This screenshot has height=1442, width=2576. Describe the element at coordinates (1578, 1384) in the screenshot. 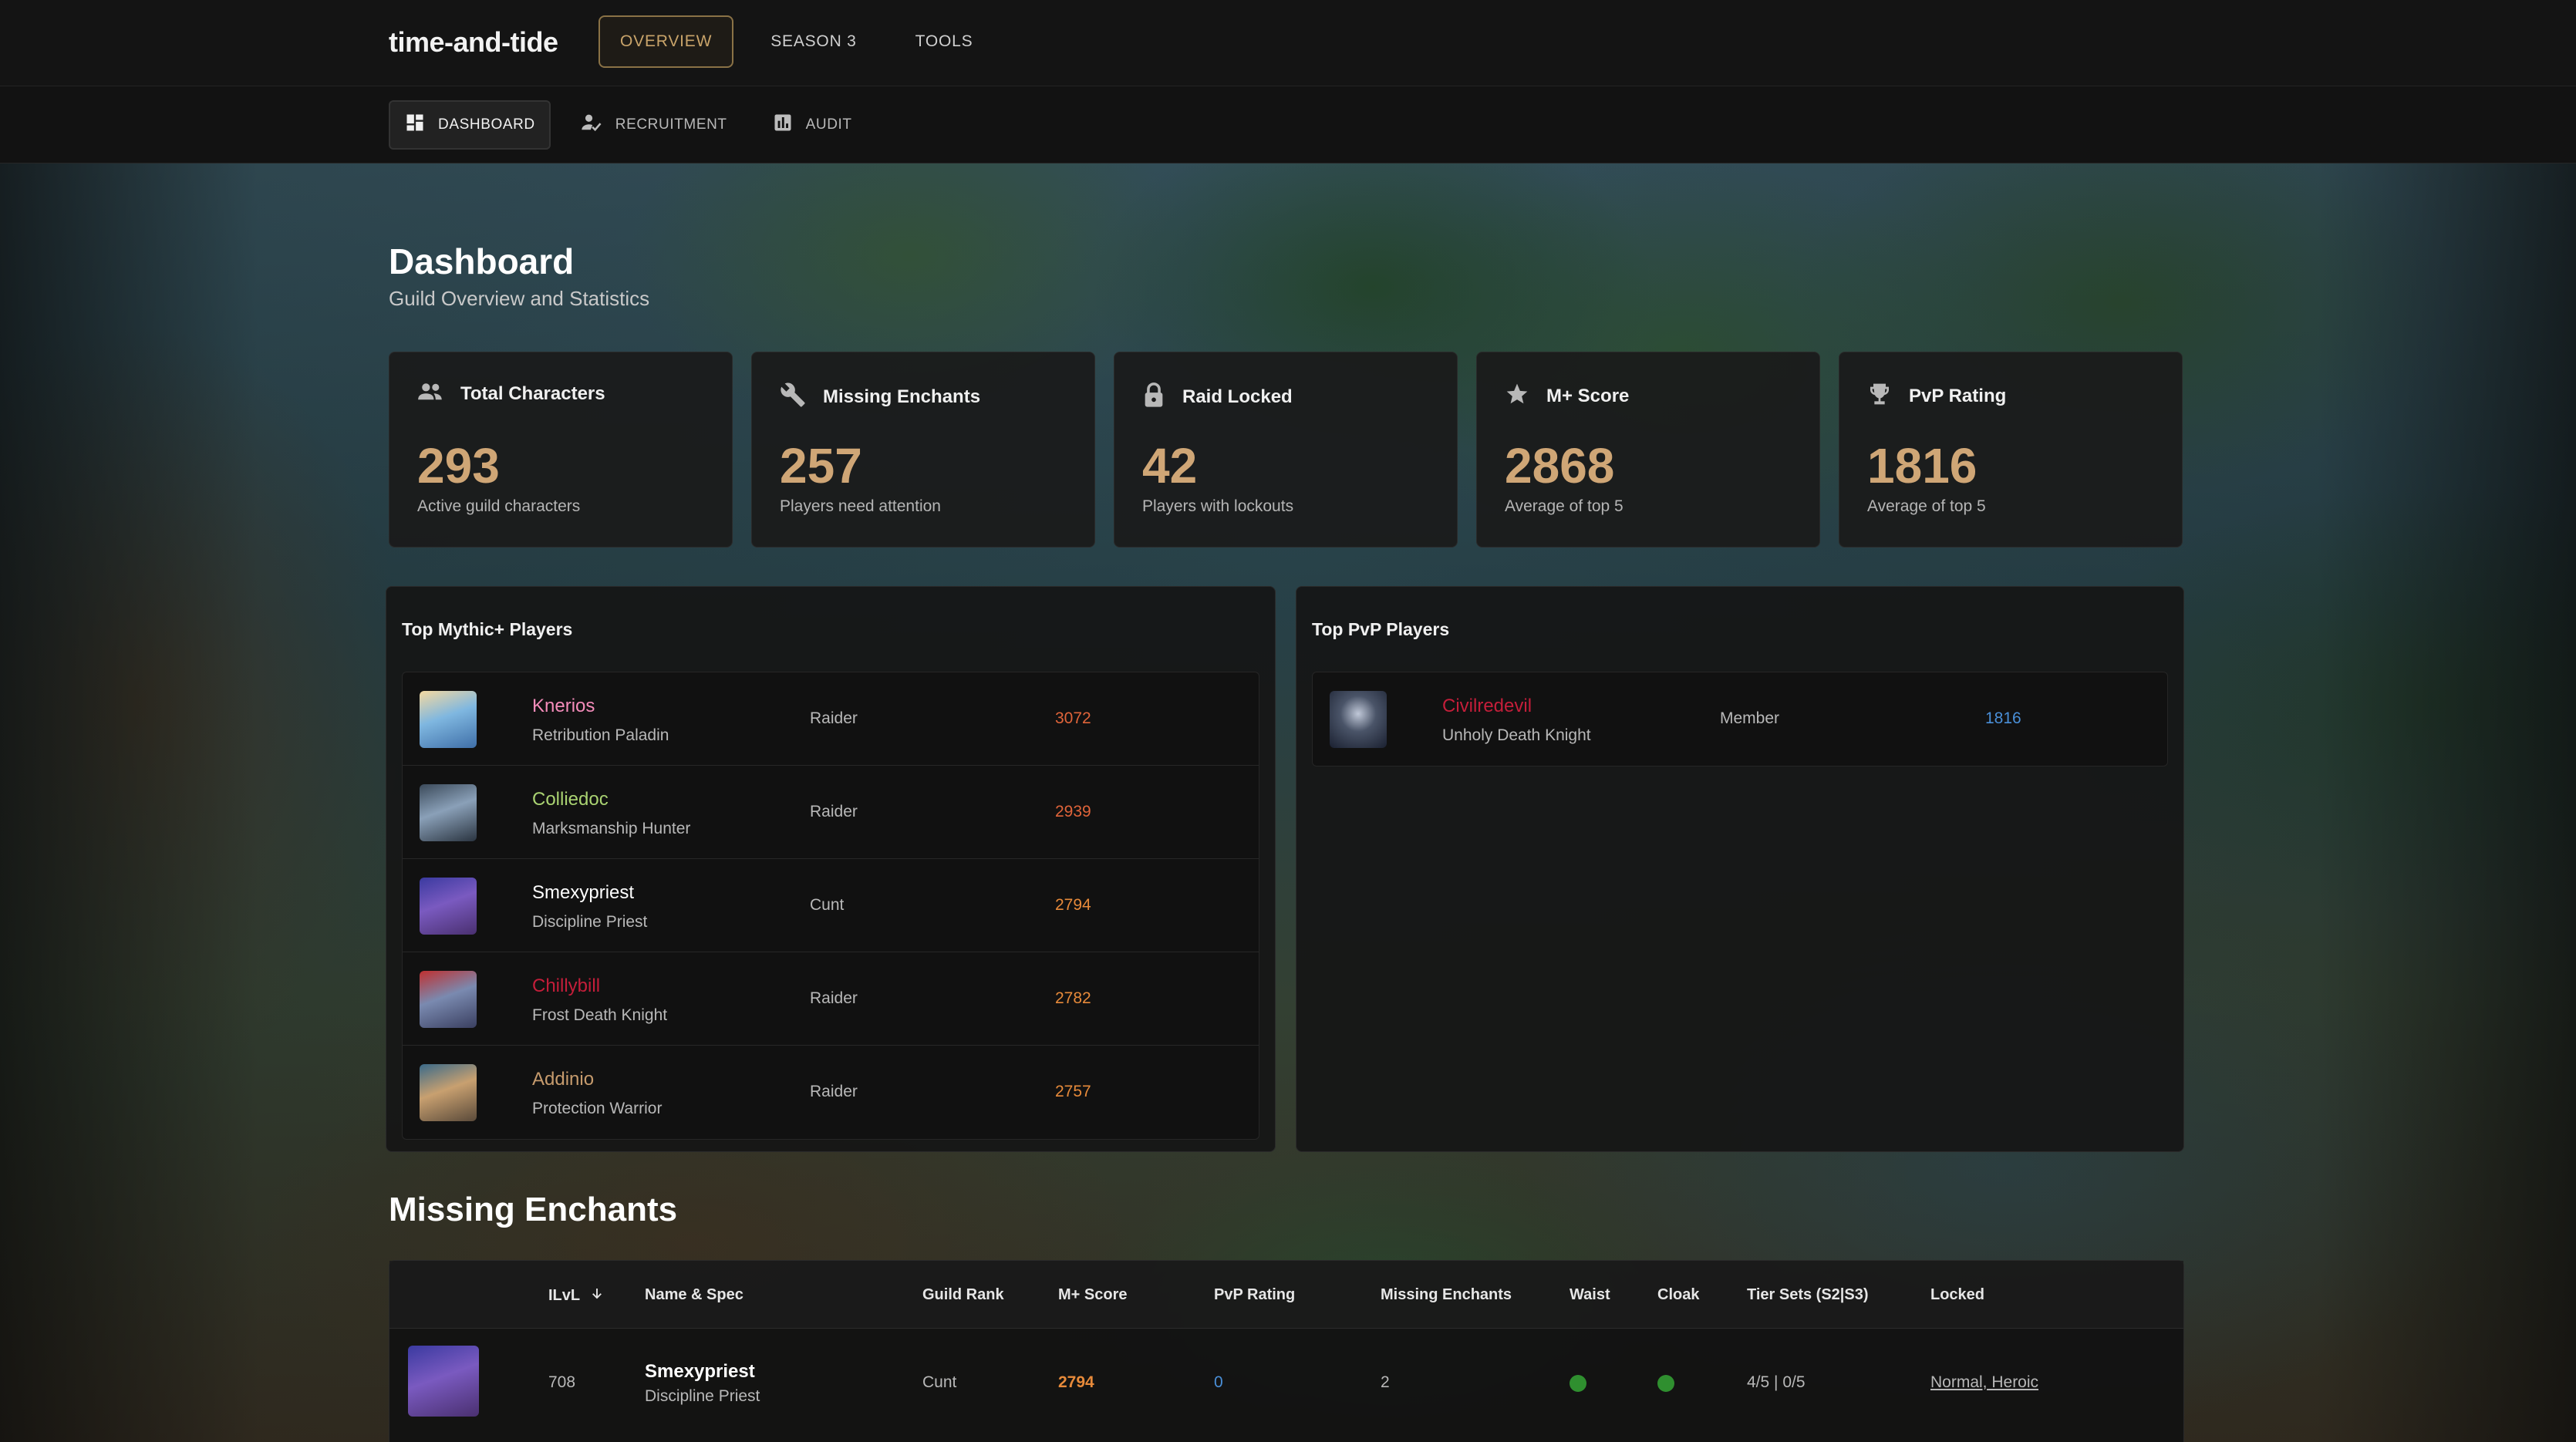

I see `waist-status-dot` at that location.